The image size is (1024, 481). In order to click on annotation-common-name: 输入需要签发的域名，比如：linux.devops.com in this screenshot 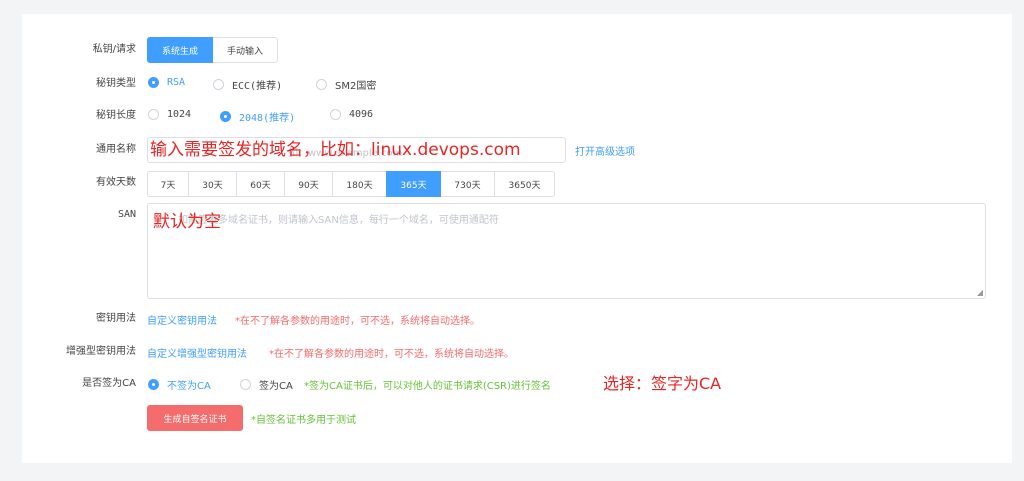, I will do `click(335, 150)`.